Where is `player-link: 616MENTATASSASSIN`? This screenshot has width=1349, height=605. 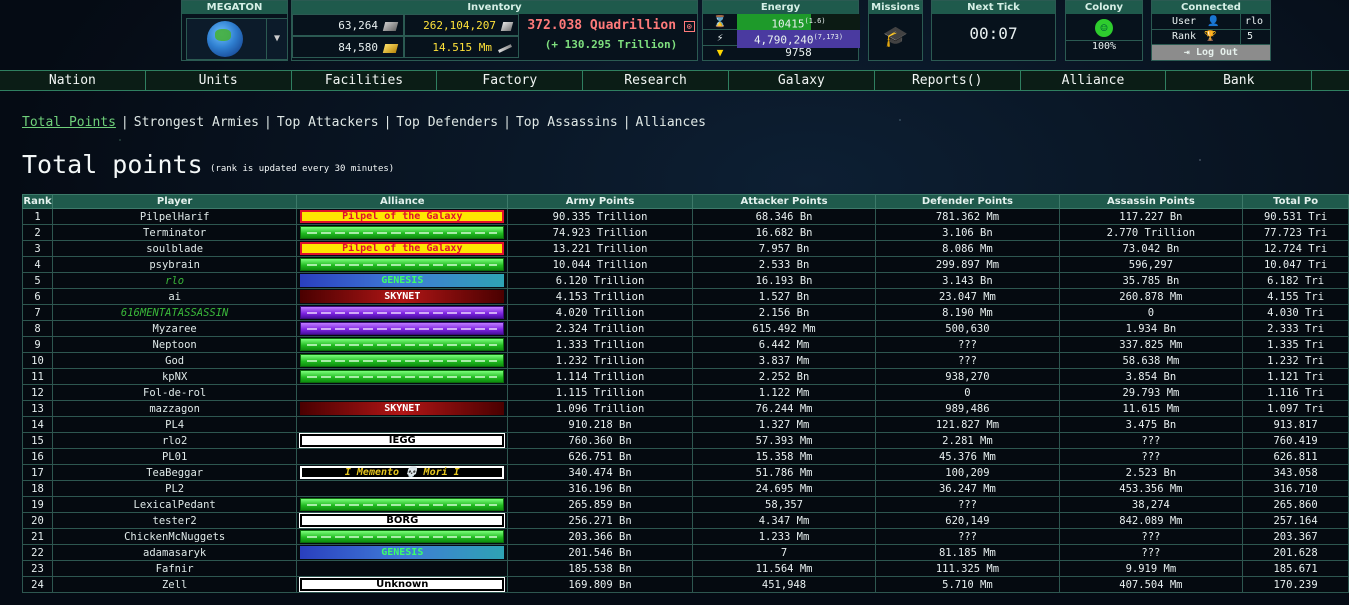 player-link: 616MENTATASSASSIN is located at coordinates (174, 312).